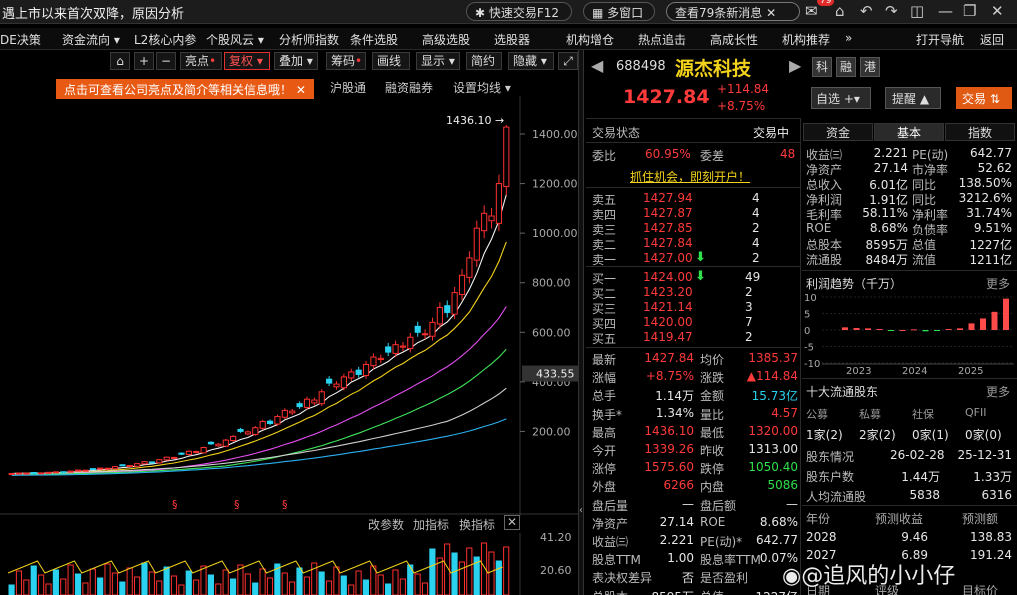 The image size is (1017, 595). I want to click on nav-item-11: 机构推荐, so click(806, 39).